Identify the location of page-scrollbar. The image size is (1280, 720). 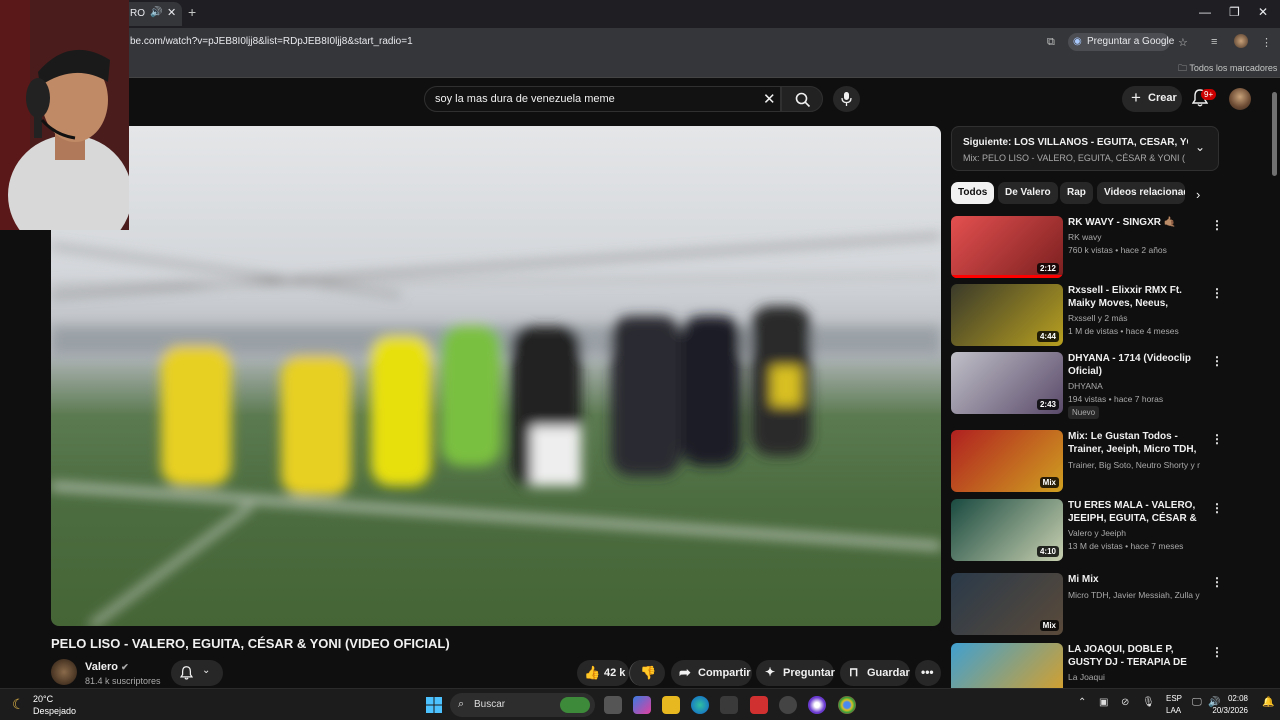
(1274, 134).